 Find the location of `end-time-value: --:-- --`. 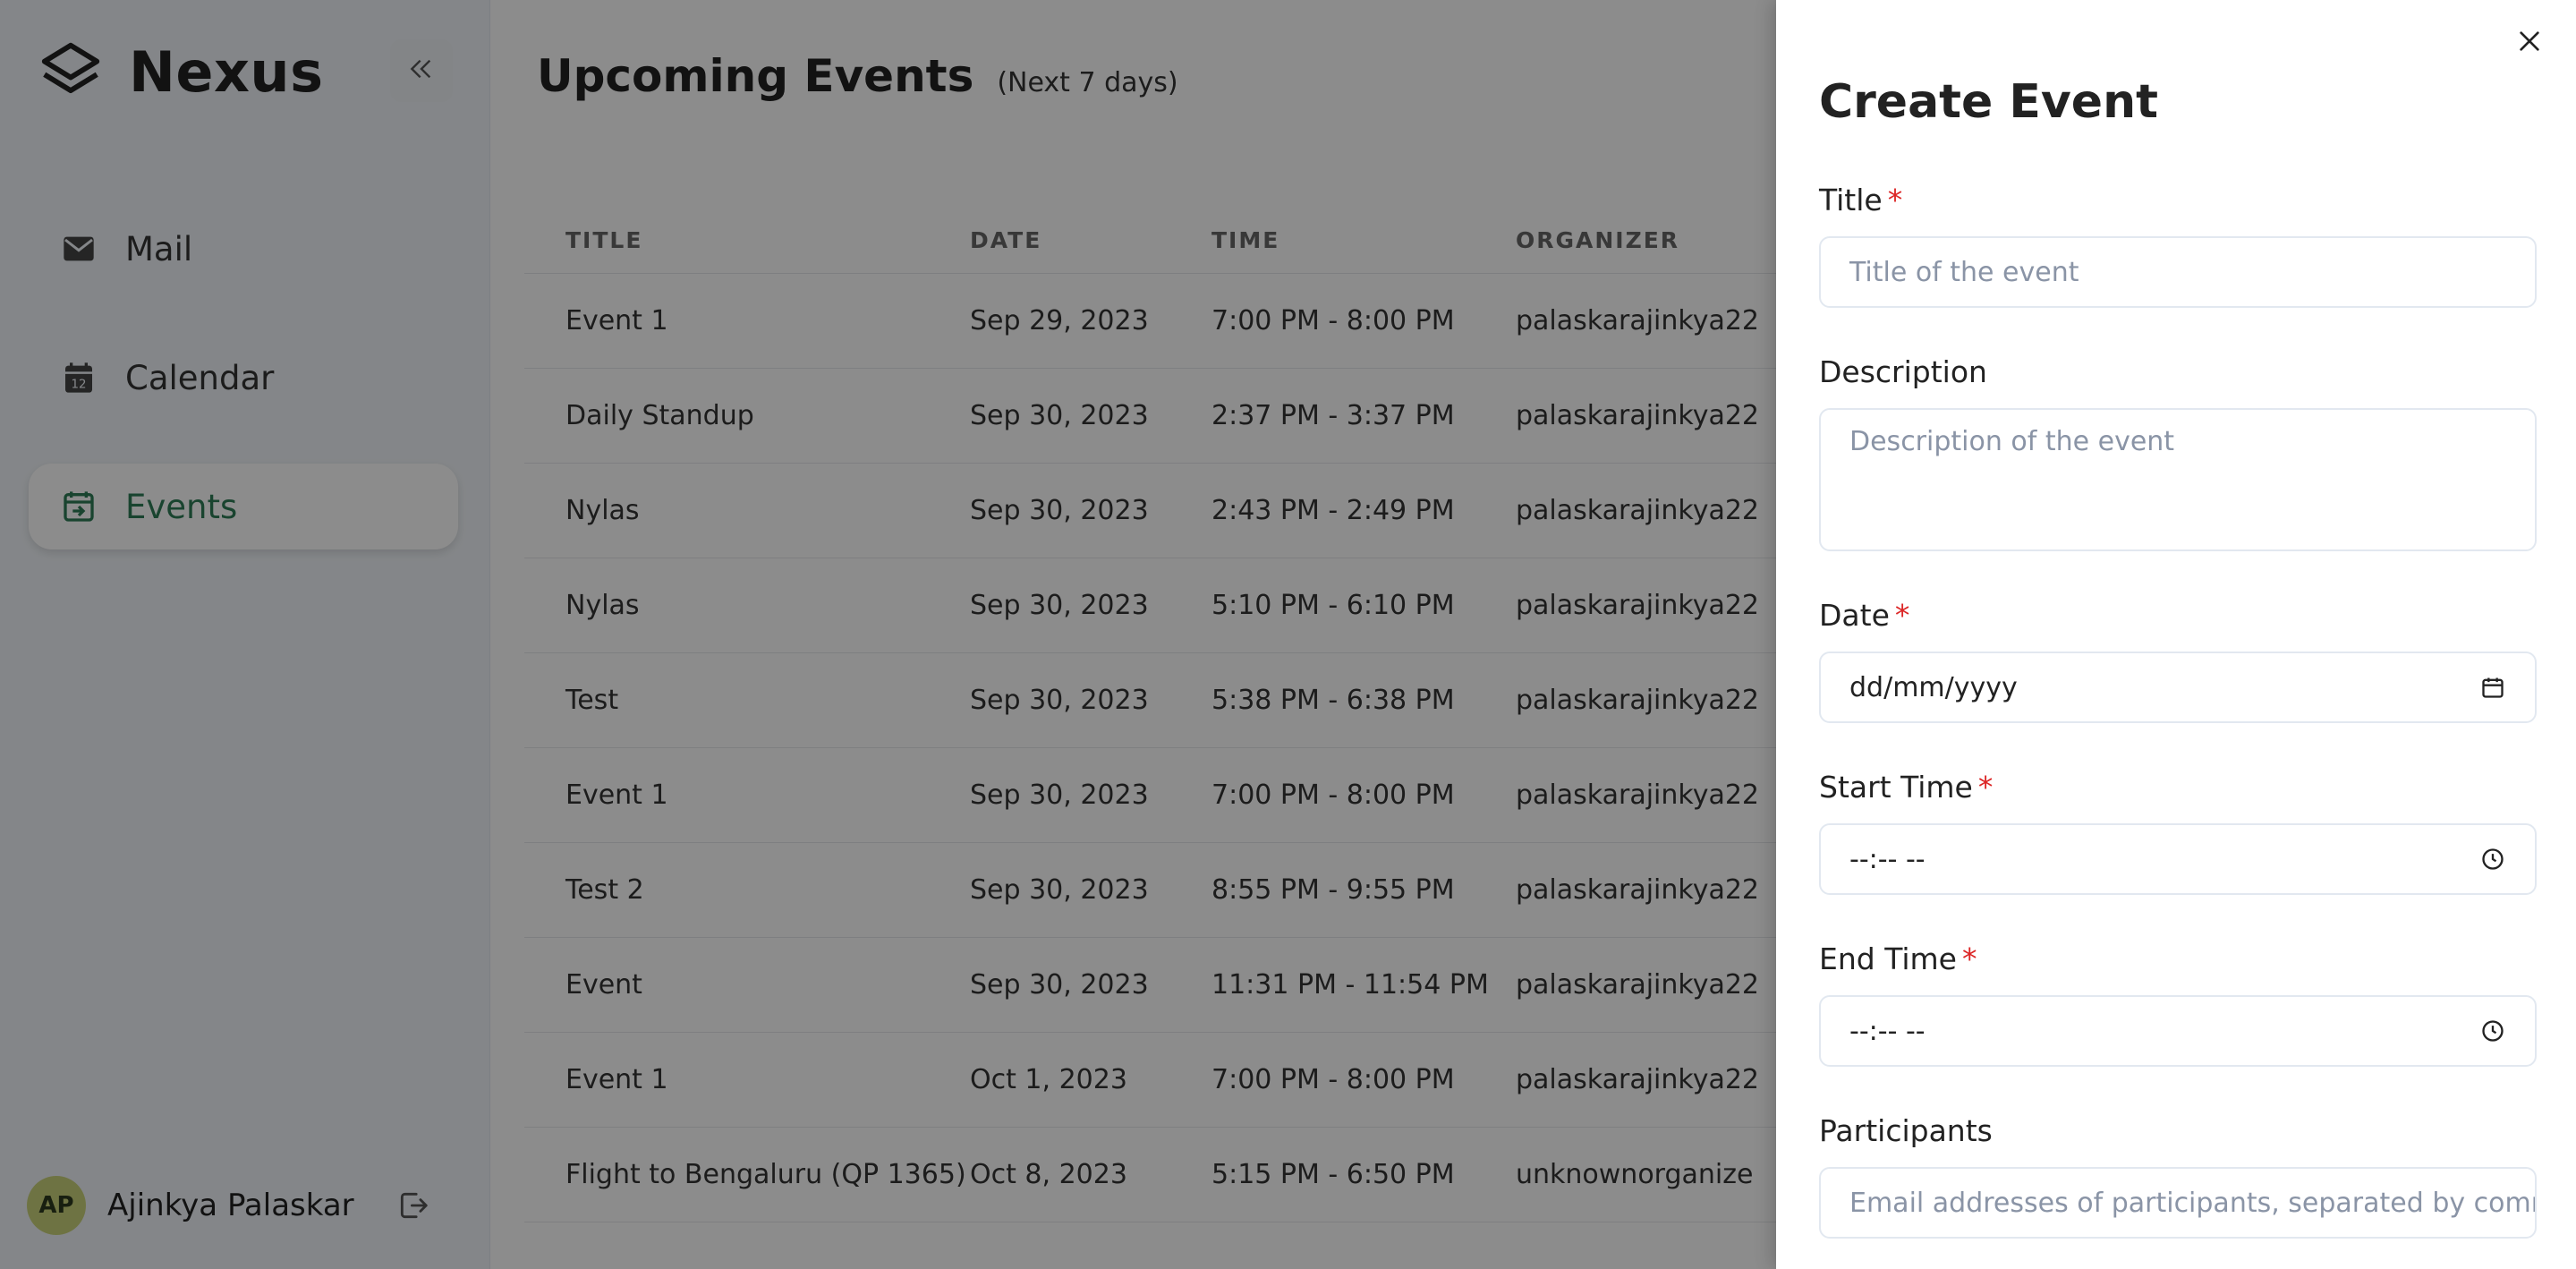

end-time-value: --:-- -- is located at coordinates (1887, 1031).